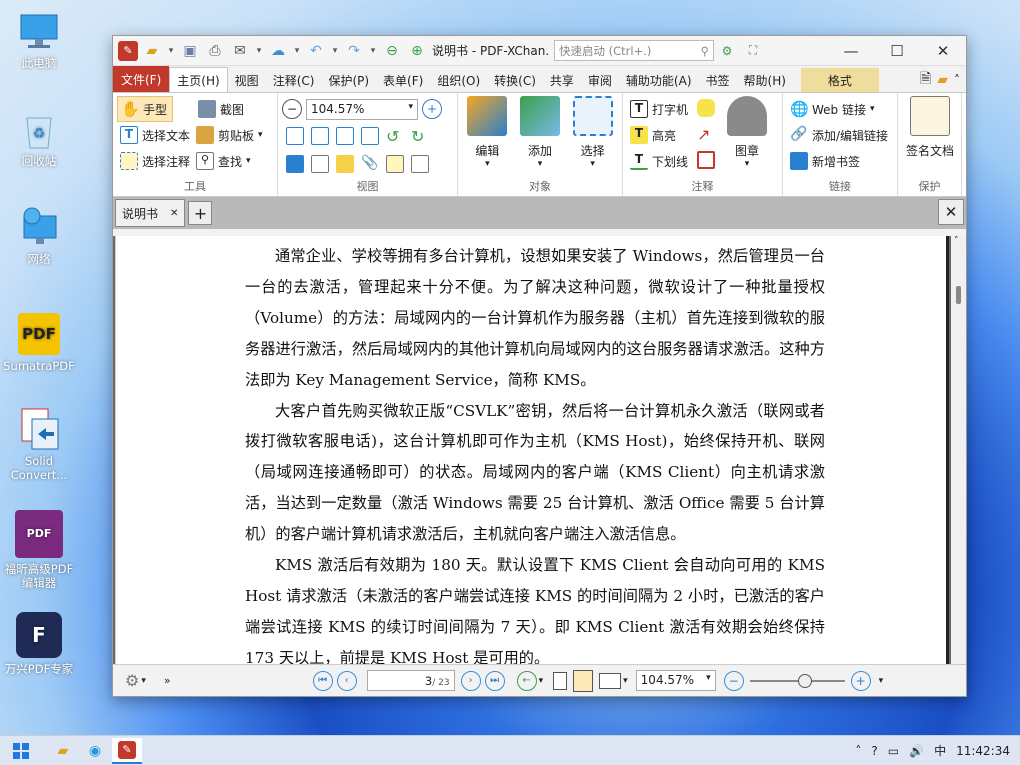  Describe the element at coordinates (403, 80) in the screenshot. I see `tab-form: 表单(F)` at that location.